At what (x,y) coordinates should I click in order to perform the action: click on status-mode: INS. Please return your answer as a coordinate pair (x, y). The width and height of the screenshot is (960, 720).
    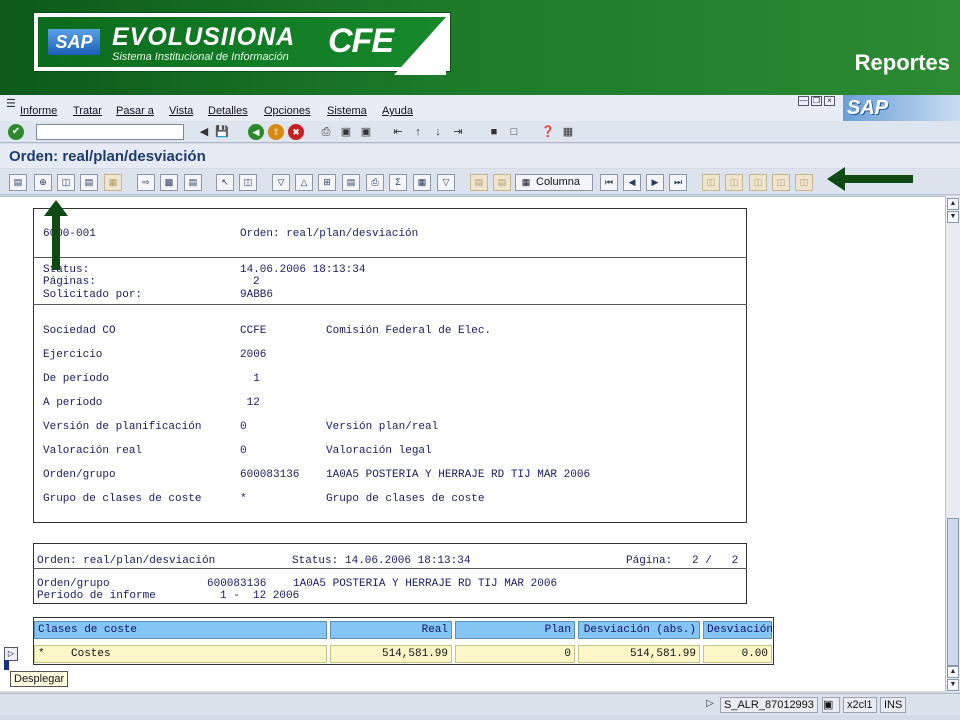
    Looking at the image, I should click on (893, 705).